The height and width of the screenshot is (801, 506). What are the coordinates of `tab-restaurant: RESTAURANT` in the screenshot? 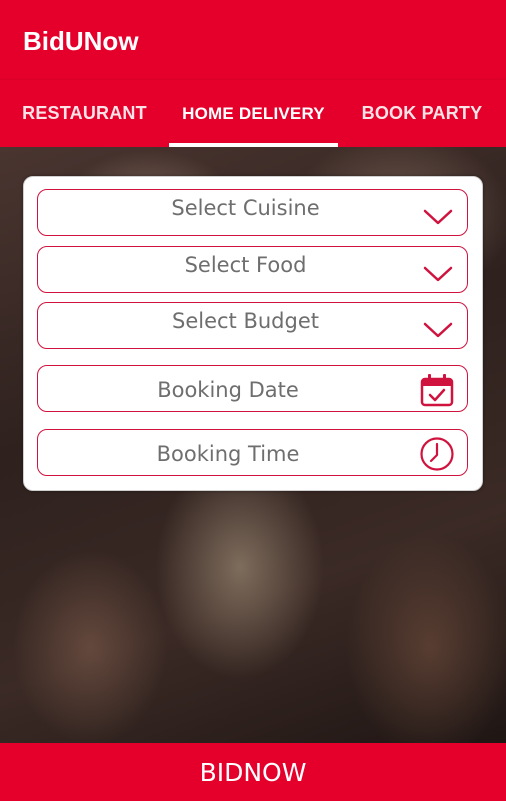 It's located at (84, 113).